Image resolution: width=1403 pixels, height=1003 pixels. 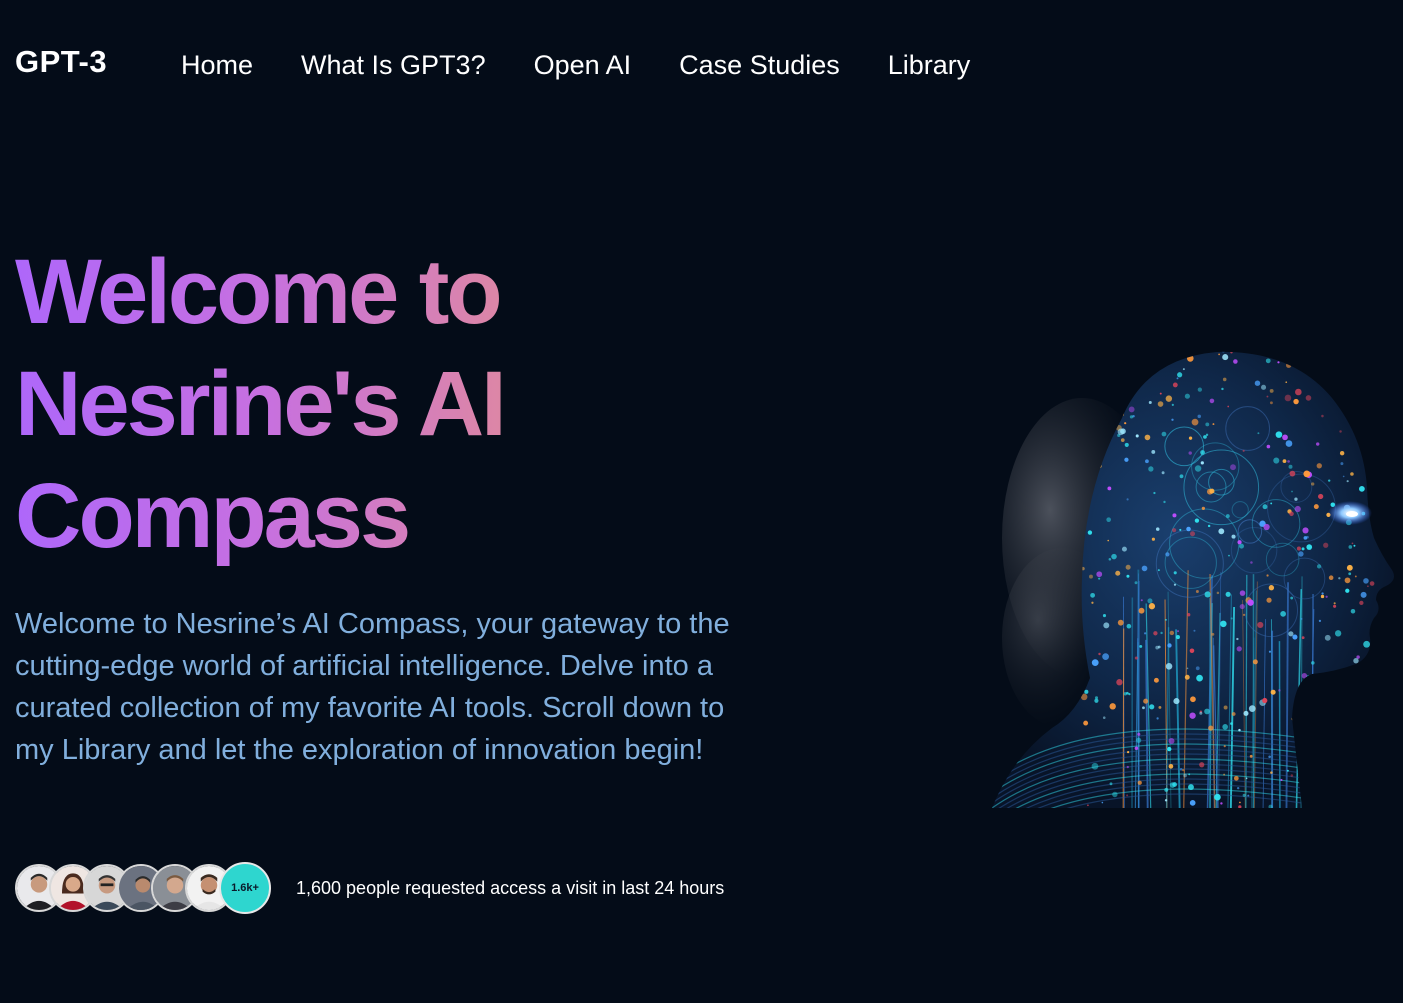 What do you see at coordinates (245, 888) in the screenshot?
I see `avatar-count-badge: 1.6k+` at bounding box center [245, 888].